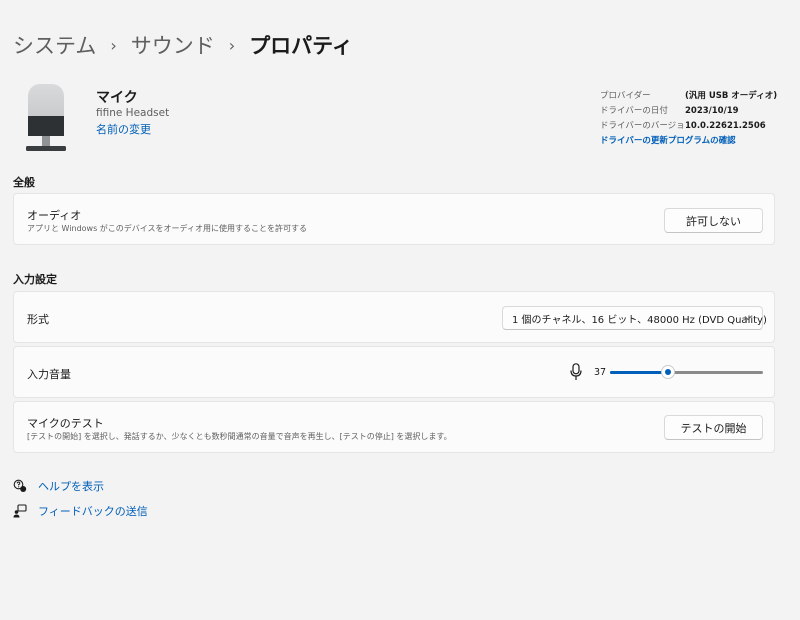 This screenshot has width=800, height=620. I want to click on device-subtitle: fifine Headset, so click(133, 113).